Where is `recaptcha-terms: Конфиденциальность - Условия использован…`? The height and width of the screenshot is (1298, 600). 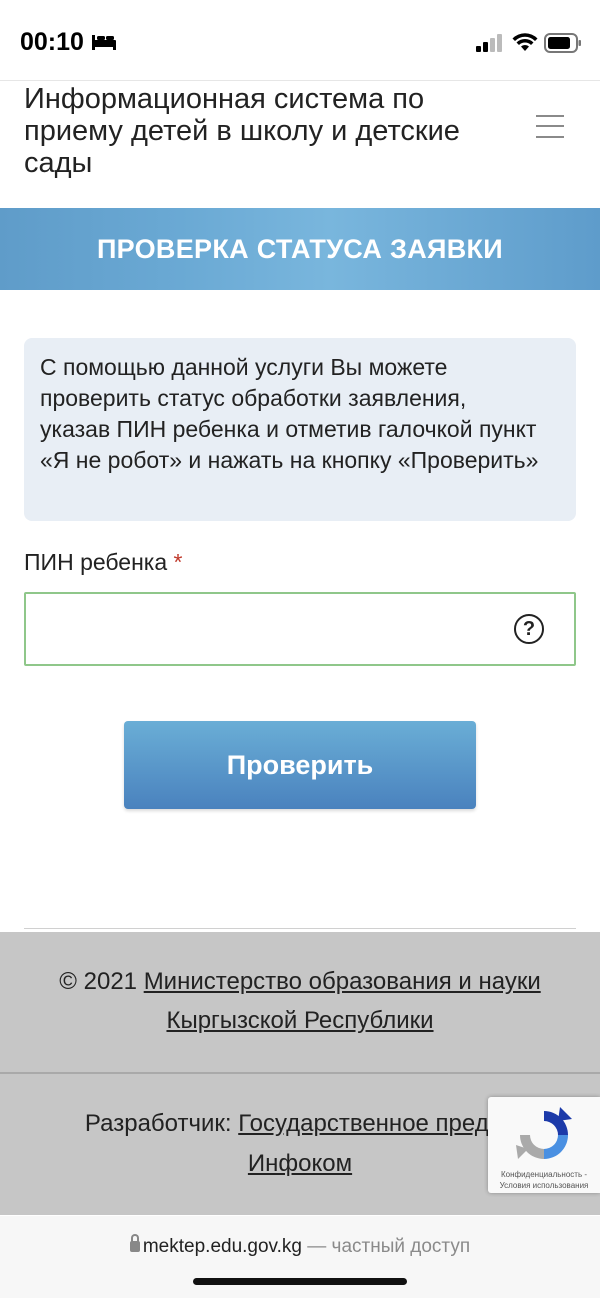 recaptcha-terms: Конфиденциальность - Условия использован… is located at coordinates (544, 1180).